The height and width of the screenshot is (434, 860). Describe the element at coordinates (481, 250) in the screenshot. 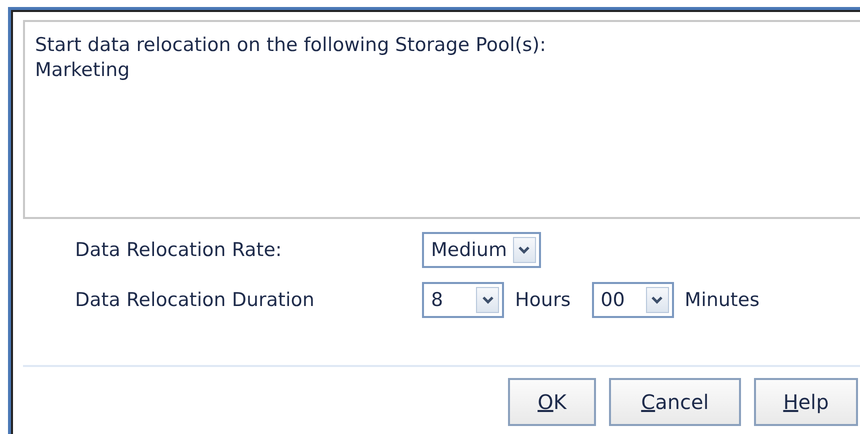

I see `dropdown: Medium` at that location.